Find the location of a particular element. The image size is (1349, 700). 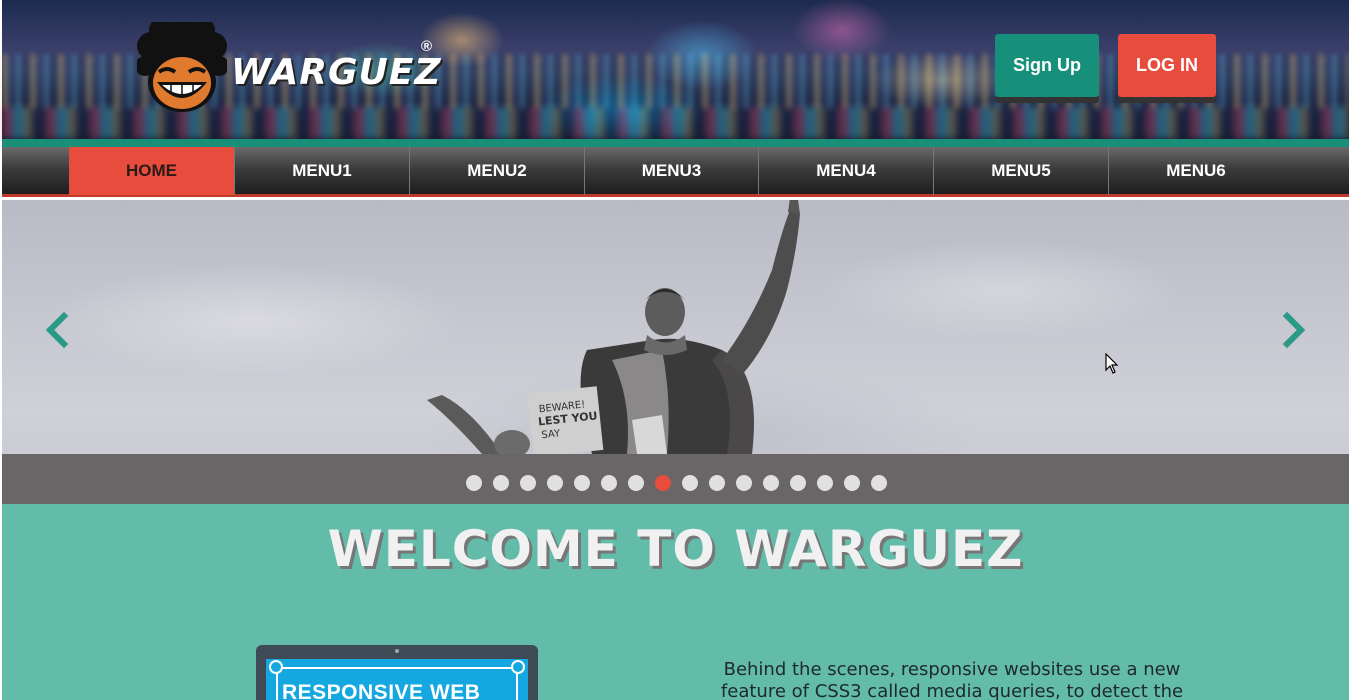

site-logo: WARGUEZ ® is located at coordinates (292, 69).